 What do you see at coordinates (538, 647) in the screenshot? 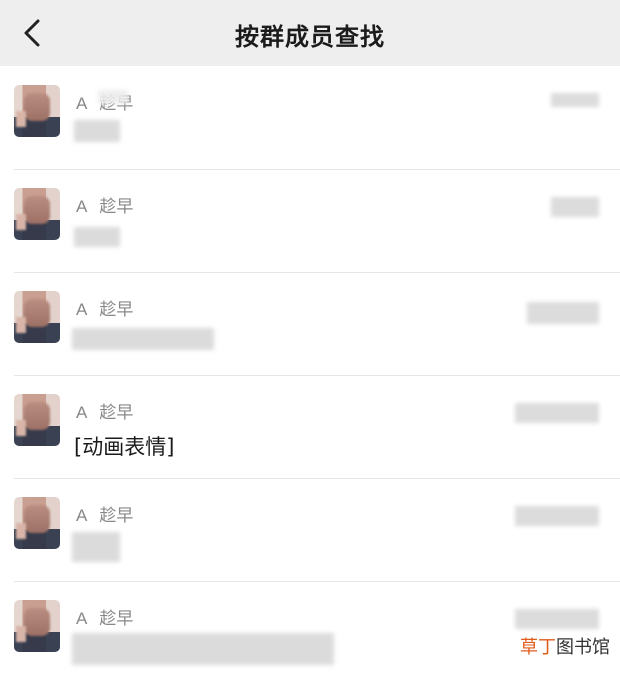
I see `watermark-accent: 草丁` at bounding box center [538, 647].